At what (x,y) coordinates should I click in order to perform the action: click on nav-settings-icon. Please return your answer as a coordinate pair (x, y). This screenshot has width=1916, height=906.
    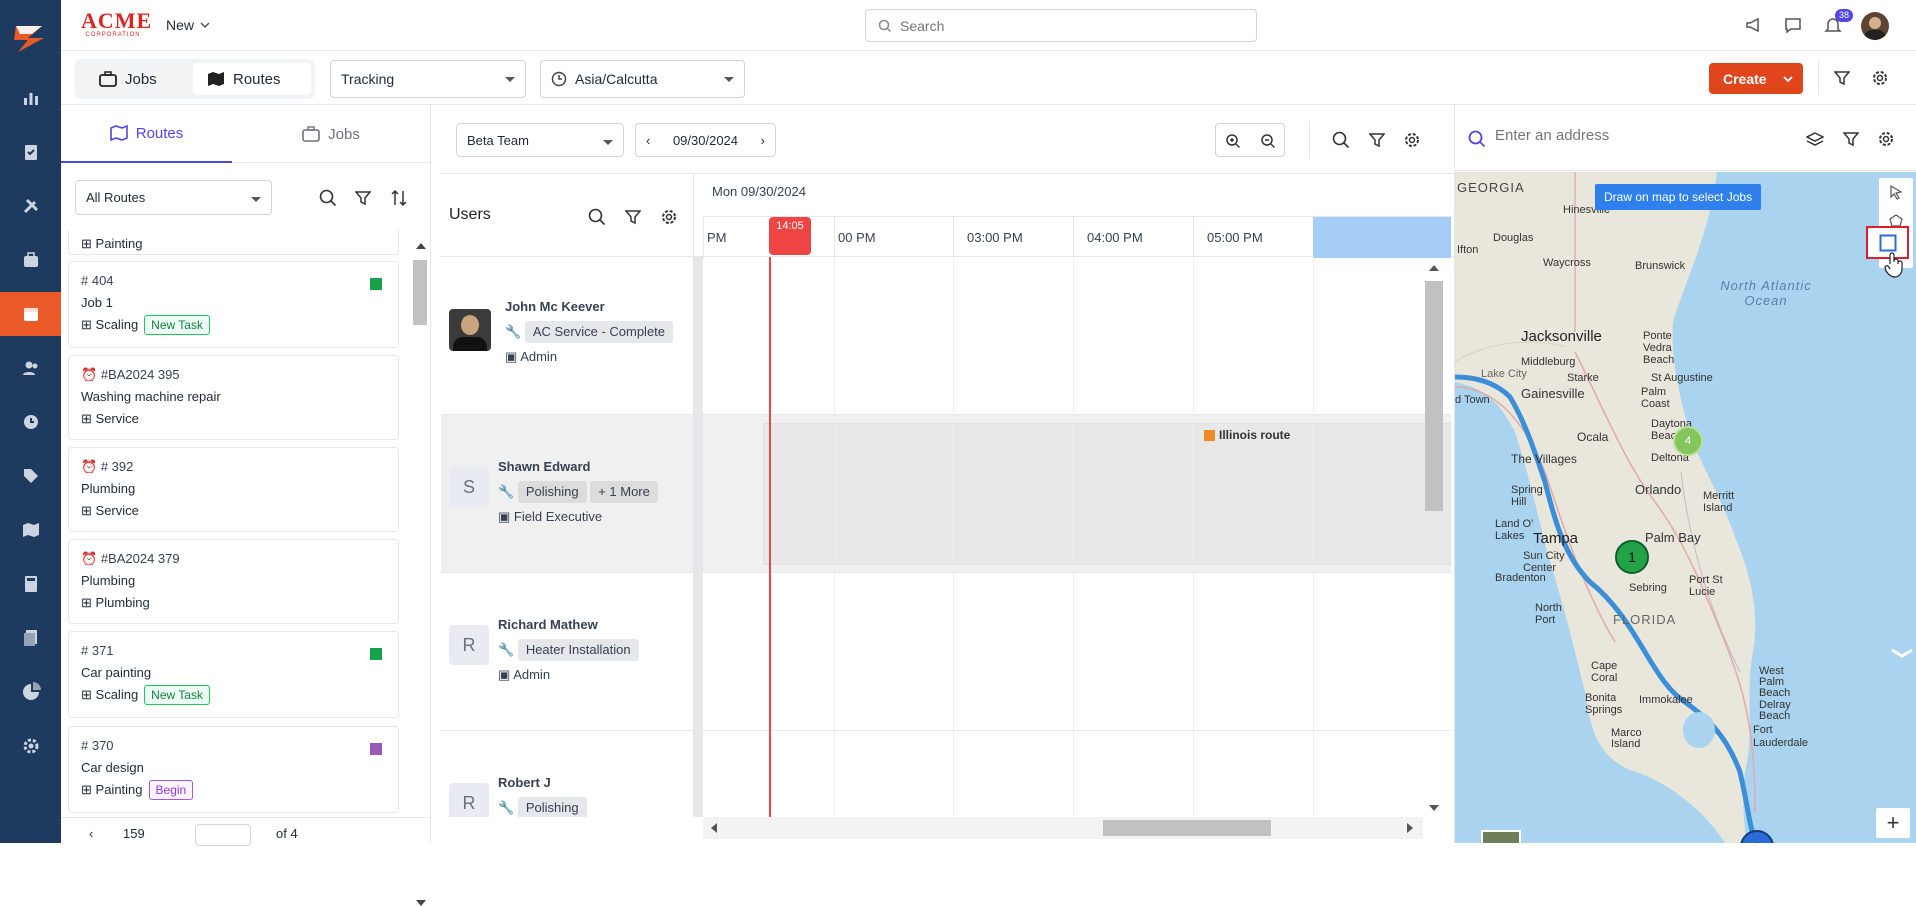
    Looking at the image, I should click on (30, 746).